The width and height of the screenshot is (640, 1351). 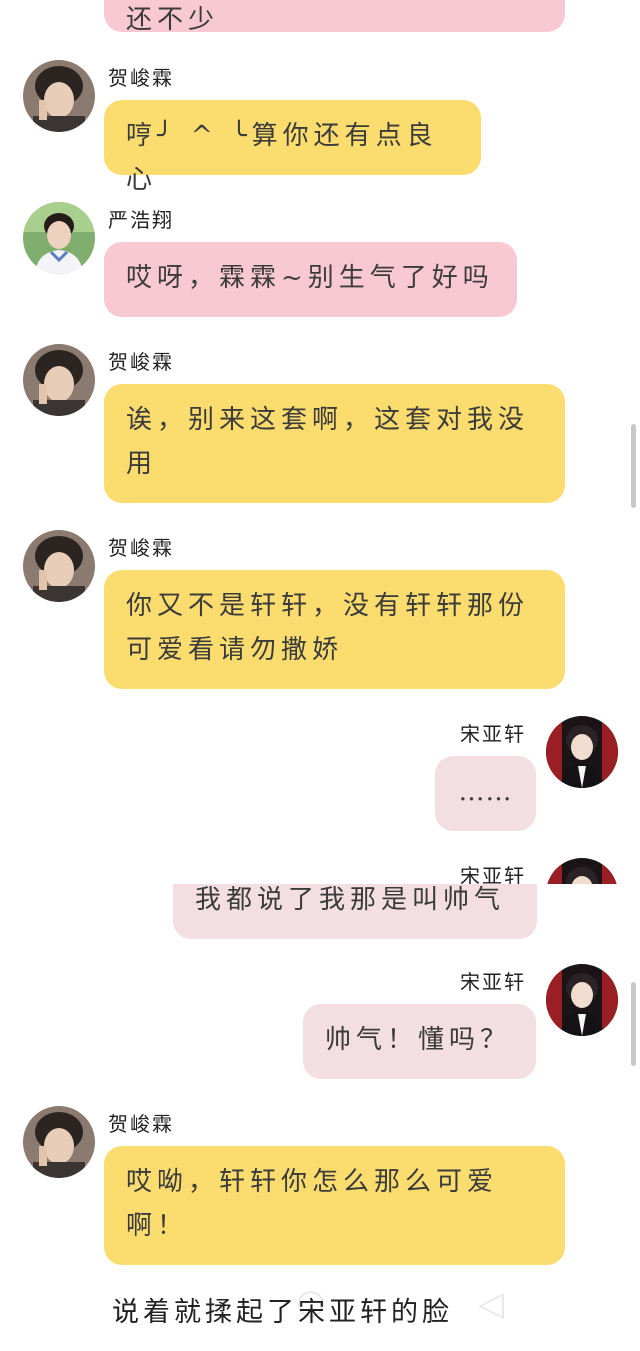 I want to click on message-text: 还不少, so click(x=173, y=20).